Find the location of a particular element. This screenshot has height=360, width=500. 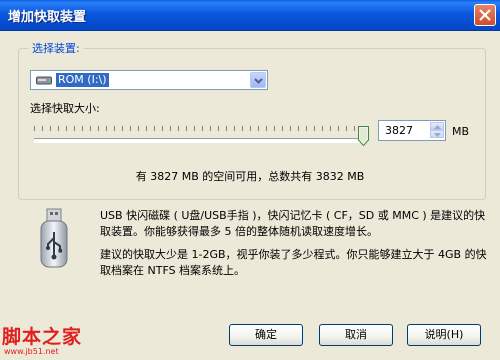

title-bar: 增加快取装置 is located at coordinates (250, 15).